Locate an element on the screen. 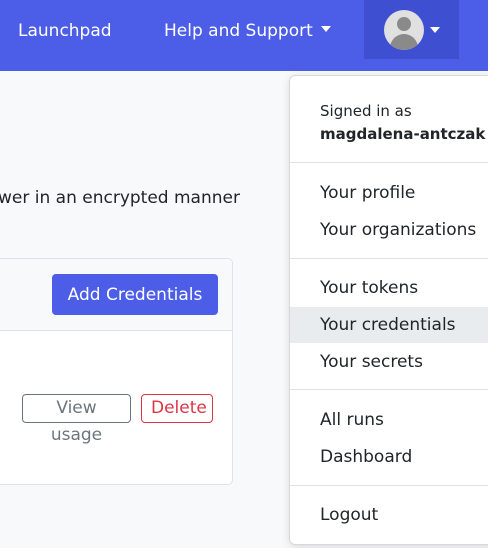  menu-item-your-organizations: Your organizations is located at coordinates (389, 230).